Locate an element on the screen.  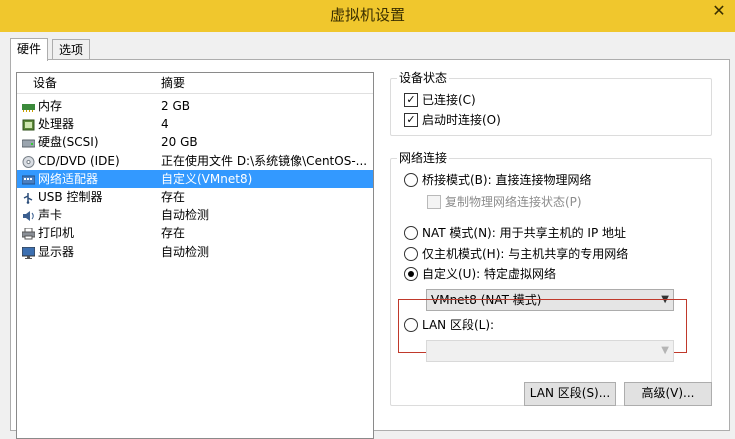
cd-dvd-icon is located at coordinates (28, 161).